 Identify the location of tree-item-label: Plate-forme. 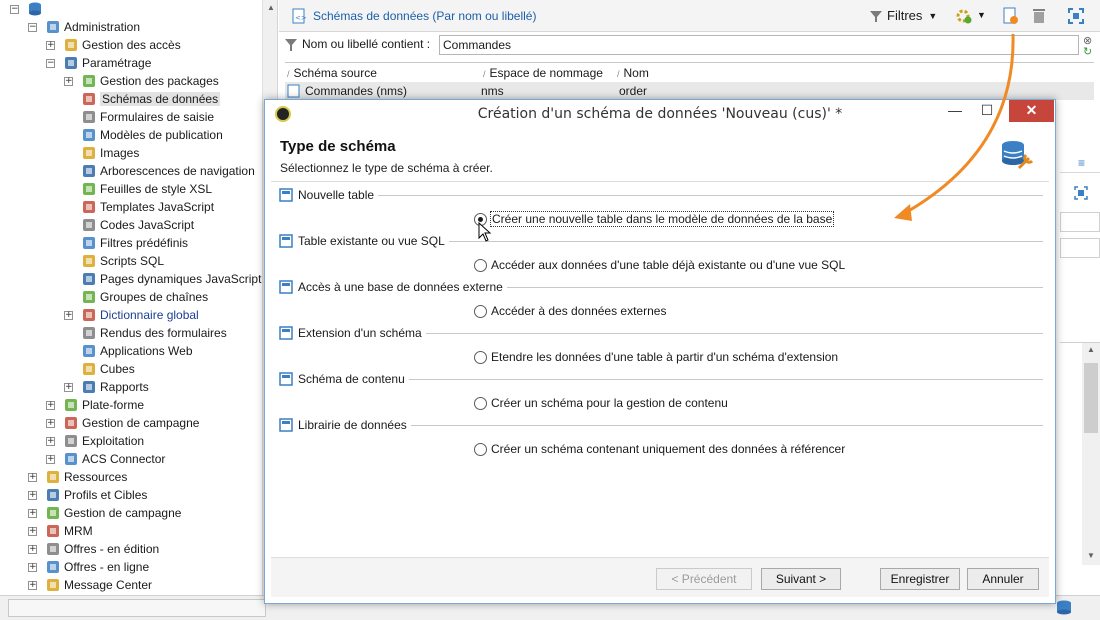
(113, 405).